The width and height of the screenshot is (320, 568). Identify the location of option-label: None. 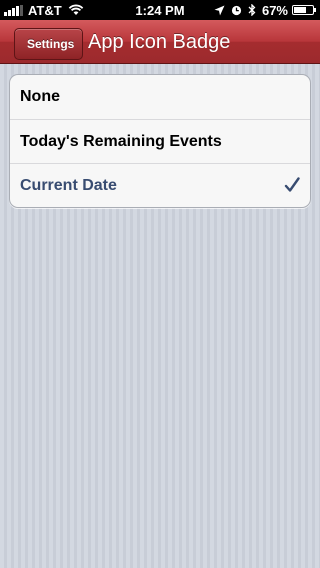
(40, 96).